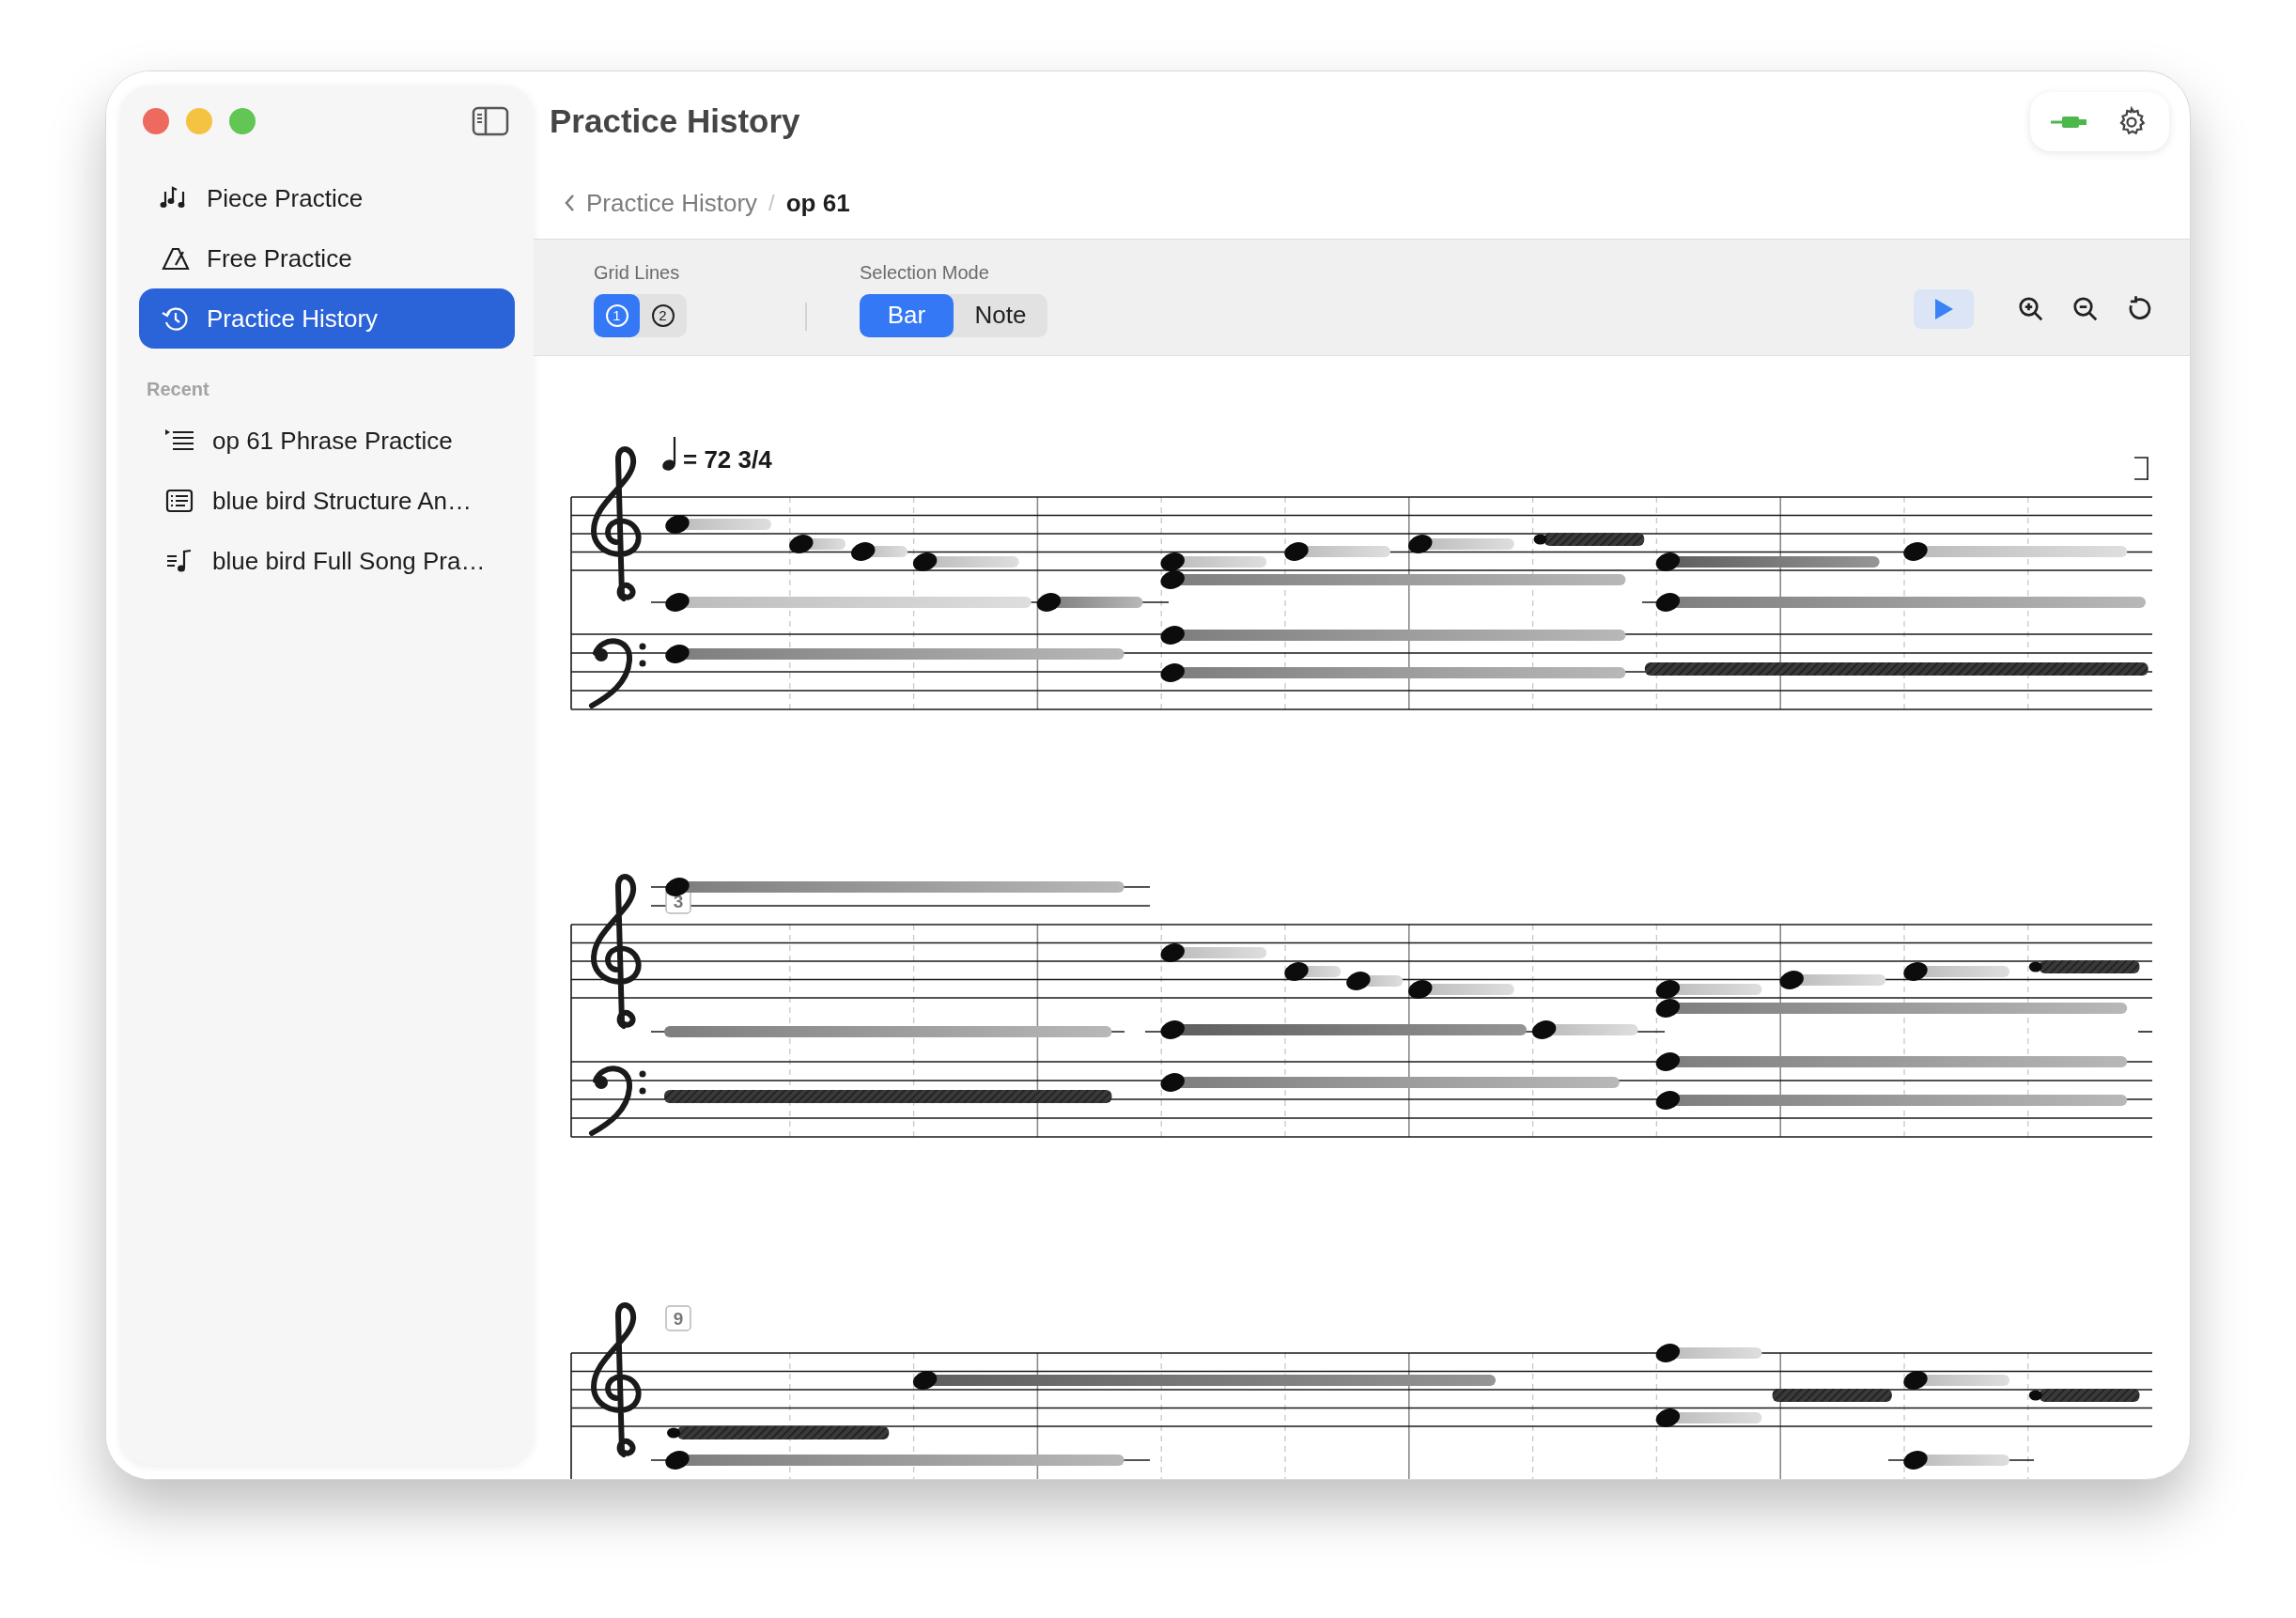  Describe the element at coordinates (617, 315) in the screenshot. I see `grid-option: 1` at that location.